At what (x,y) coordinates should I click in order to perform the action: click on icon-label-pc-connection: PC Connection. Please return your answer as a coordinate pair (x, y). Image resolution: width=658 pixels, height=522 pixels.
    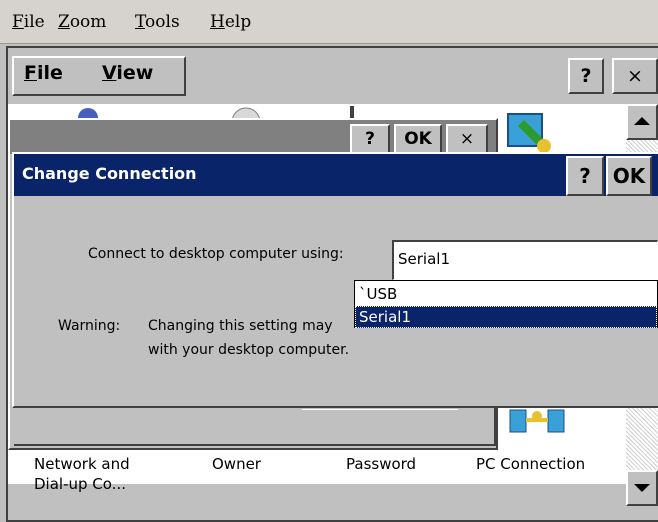
    Looking at the image, I should click on (530, 464).